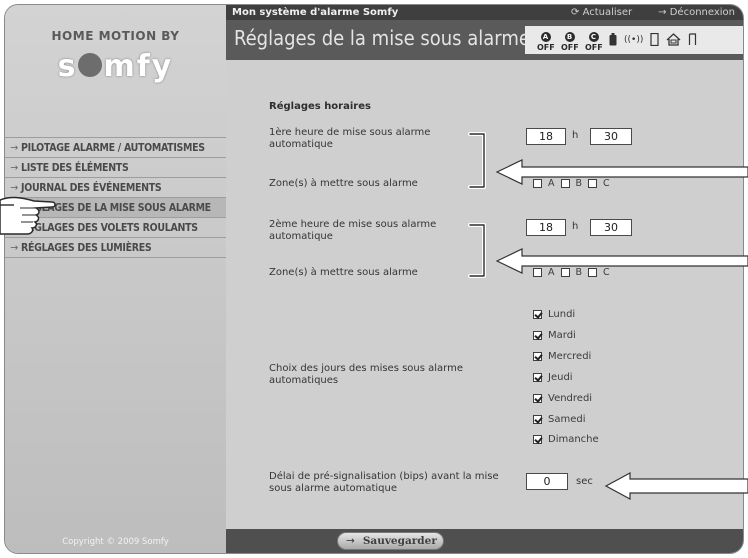 The width and height of the screenshot is (748, 558). I want to click on bracket-first-outline, so click(477, 160).